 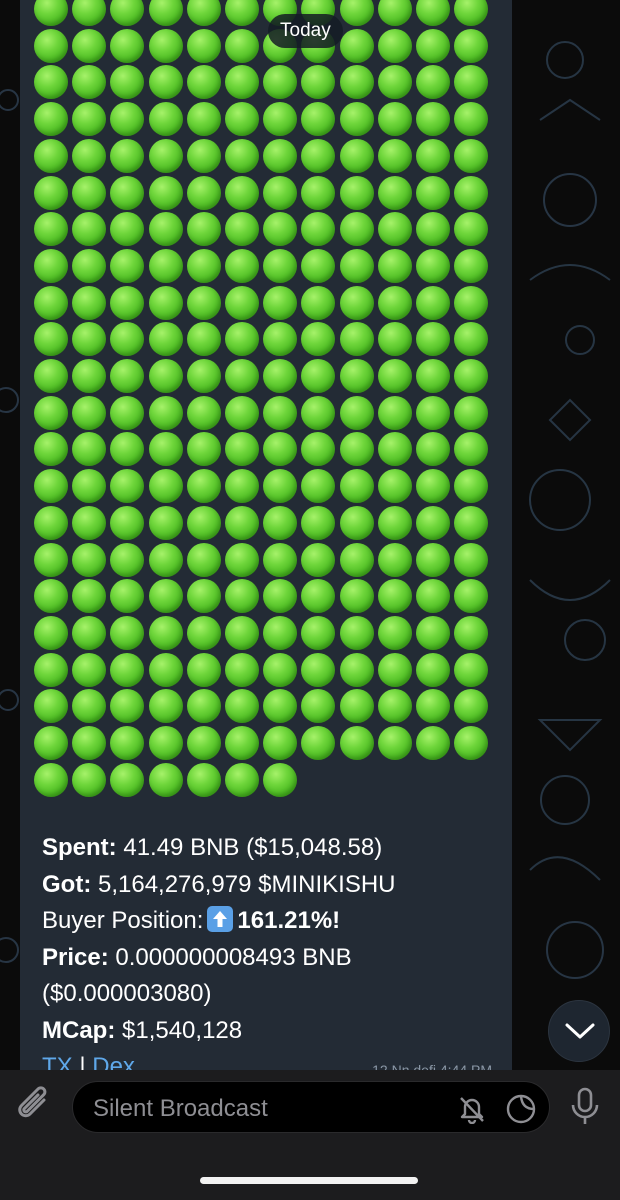 I want to click on got-line: Got: 5,164,276,979 $MINIKISHU, so click(x=272, y=885).